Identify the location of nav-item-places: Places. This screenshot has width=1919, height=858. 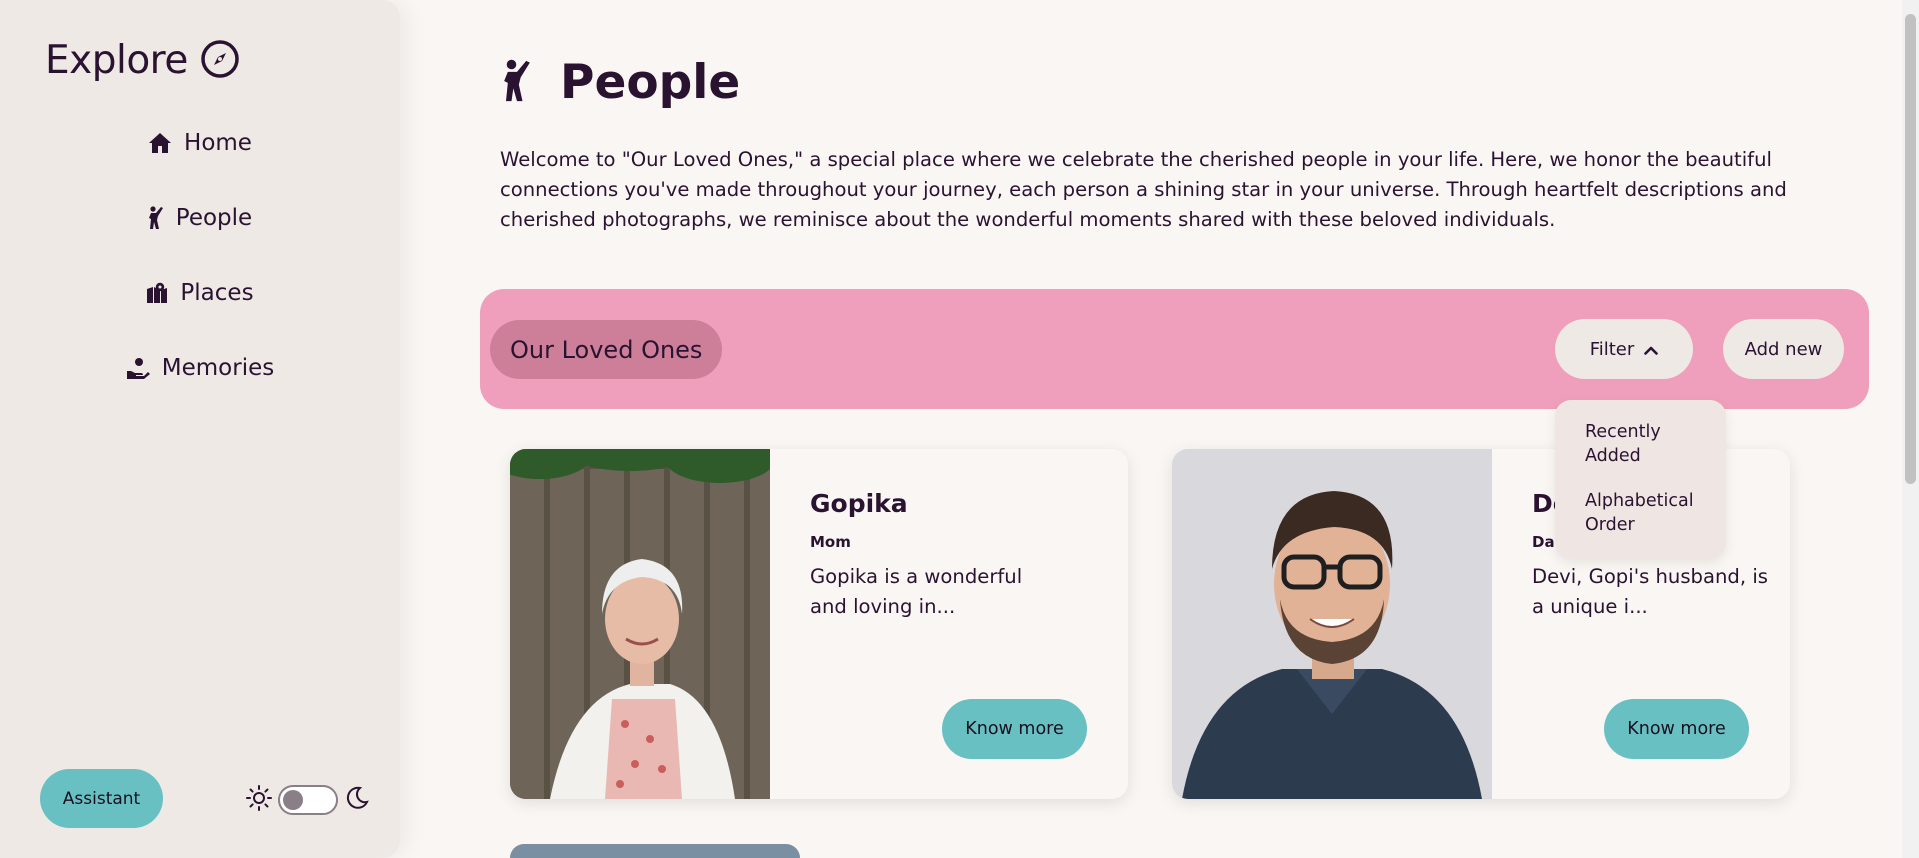
(200, 293).